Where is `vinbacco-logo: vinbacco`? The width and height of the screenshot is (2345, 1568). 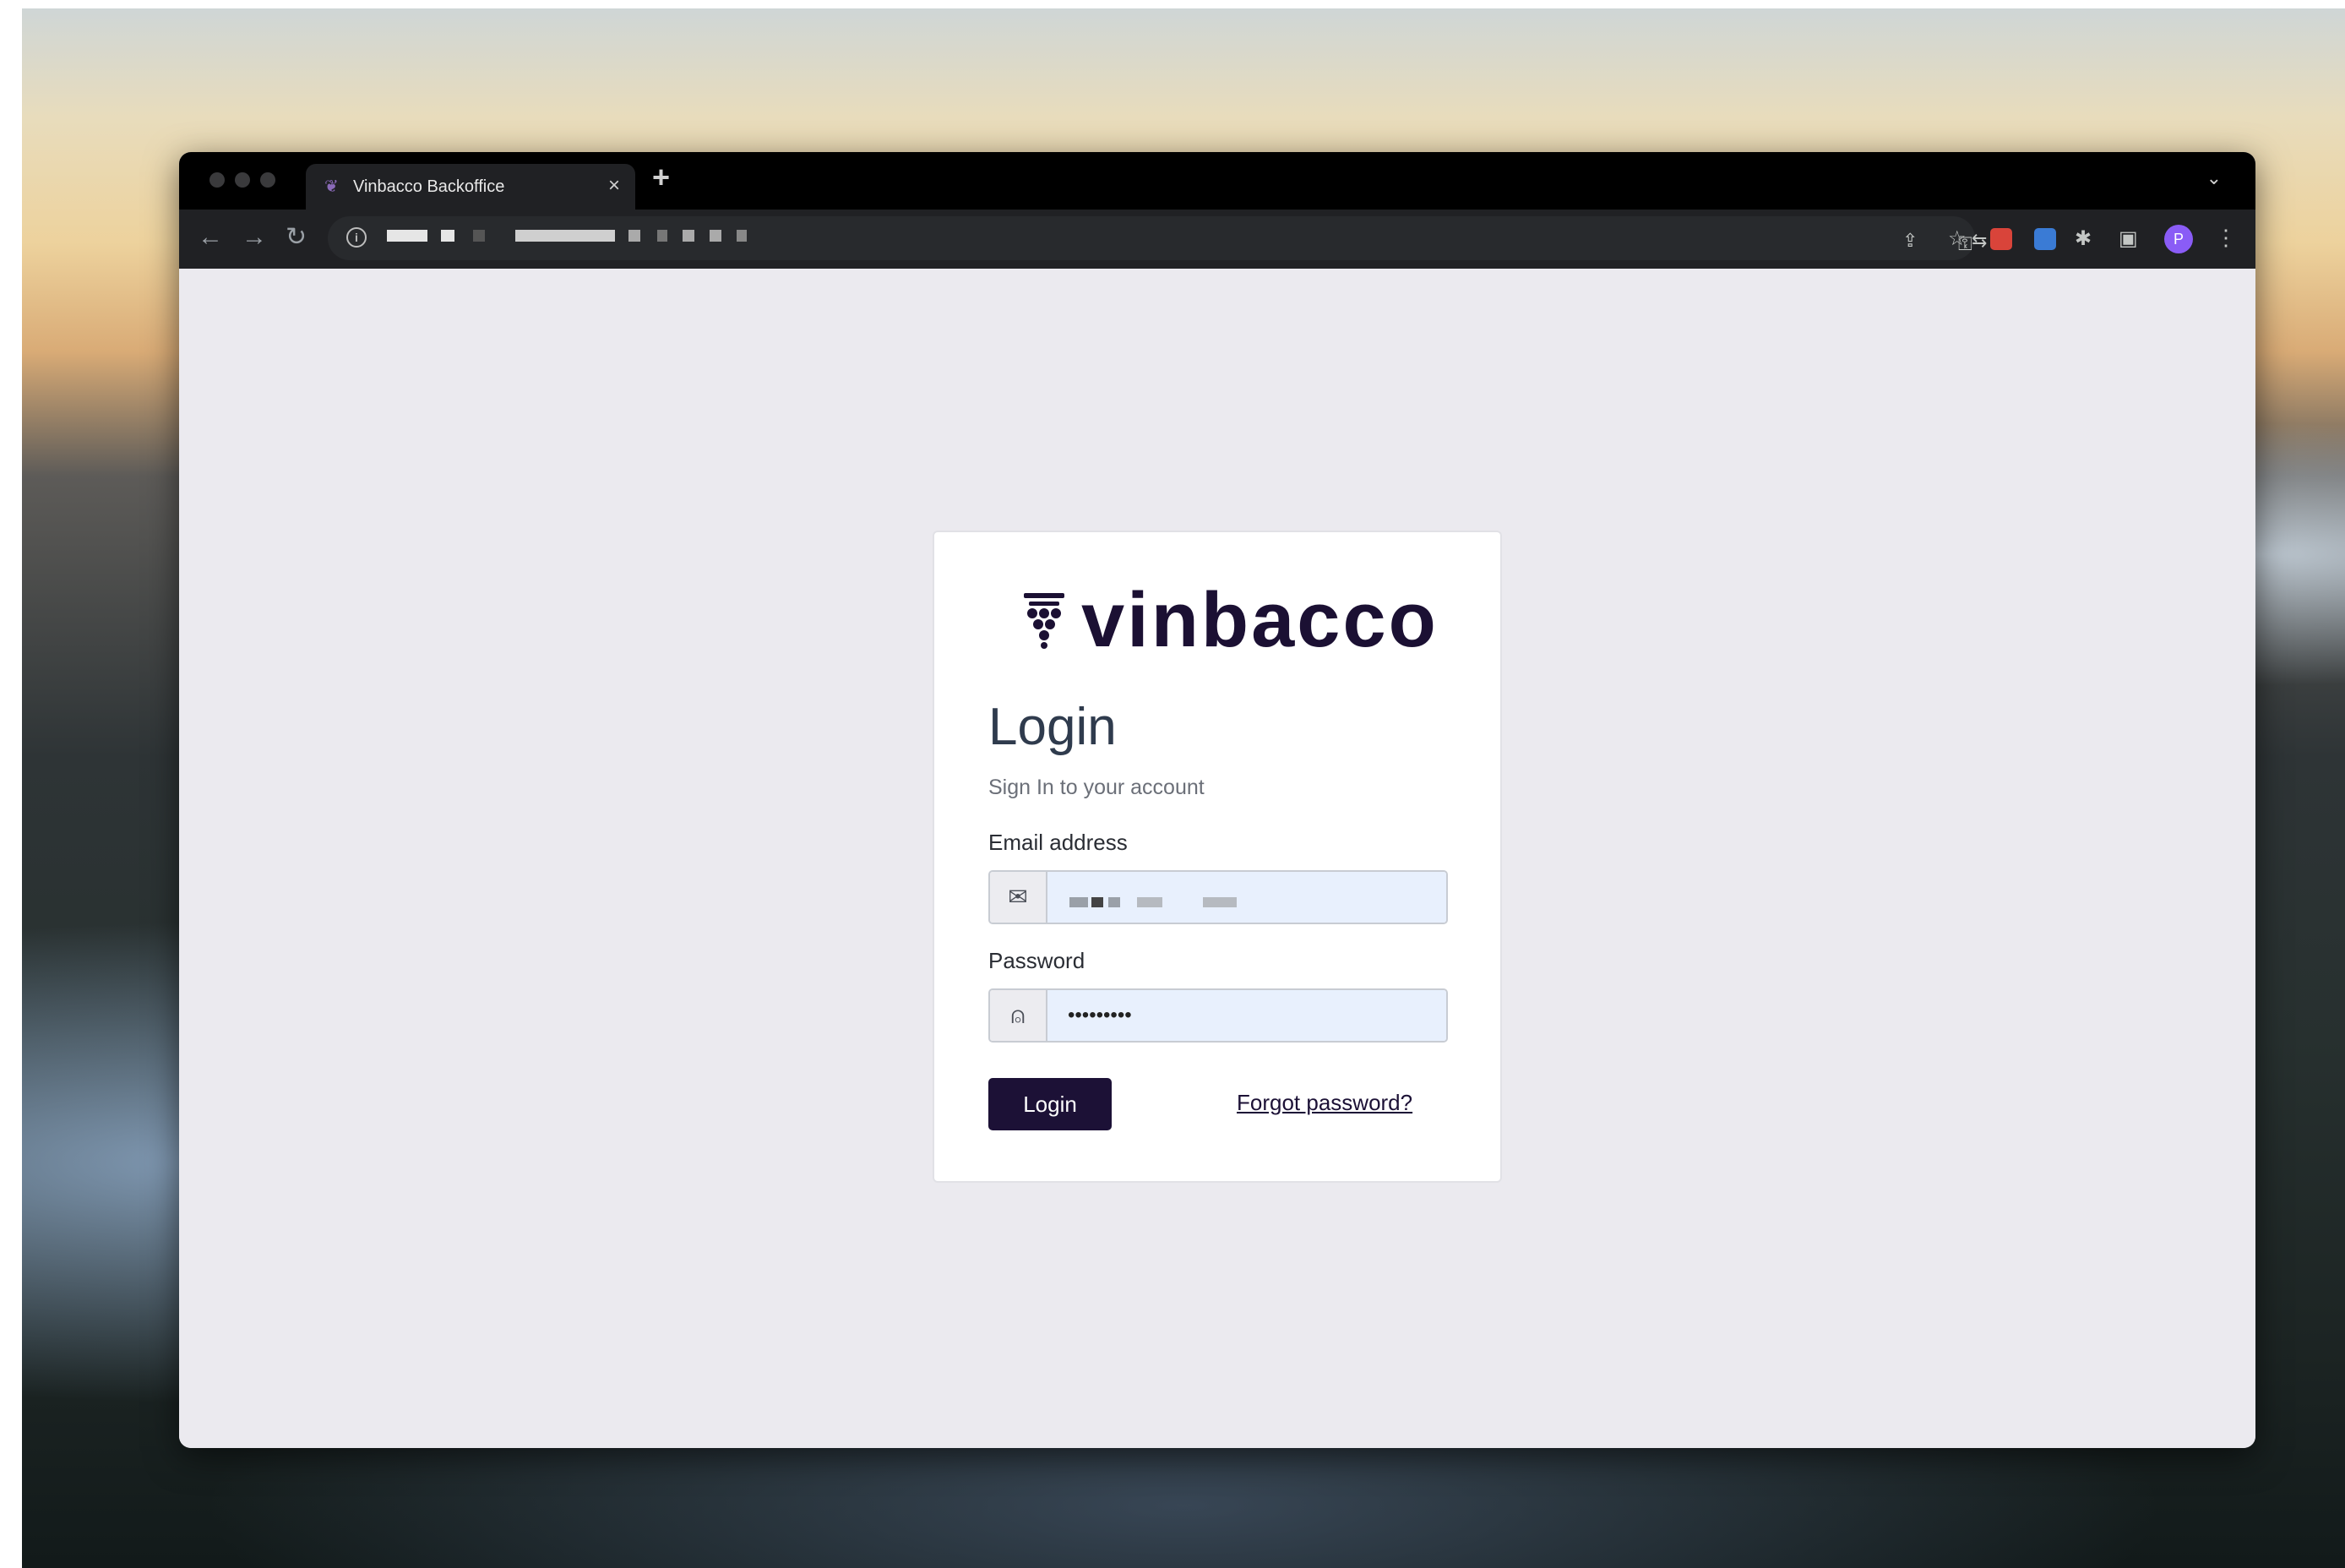
vinbacco-logo: vinbacco is located at coordinates (1229, 620).